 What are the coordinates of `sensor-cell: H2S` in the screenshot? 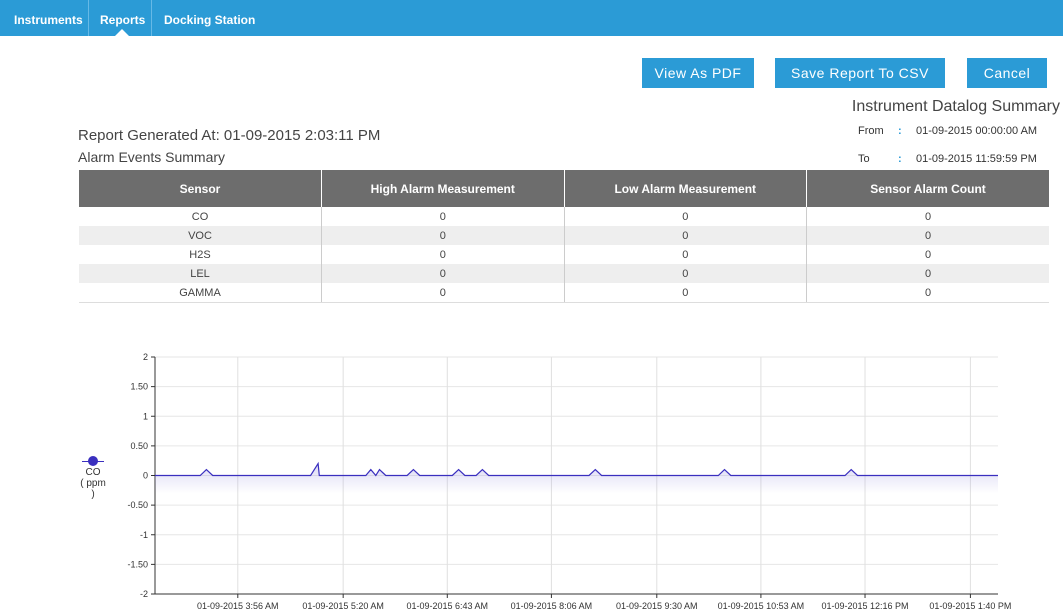 It's located at (200, 254).